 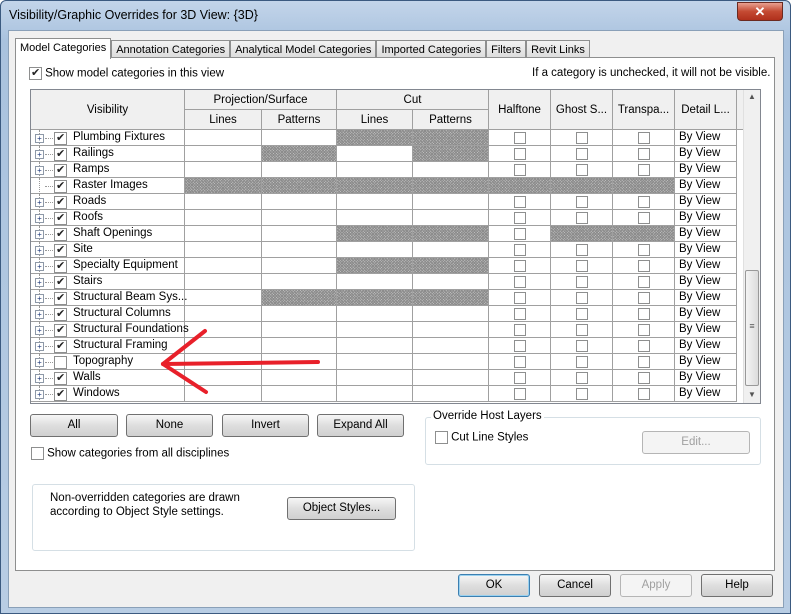 What do you see at coordinates (303, 49) in the screenshot?
I see `tab-analytical-model-categories: Analytical Model Categories` at bounding box center [303, 49].